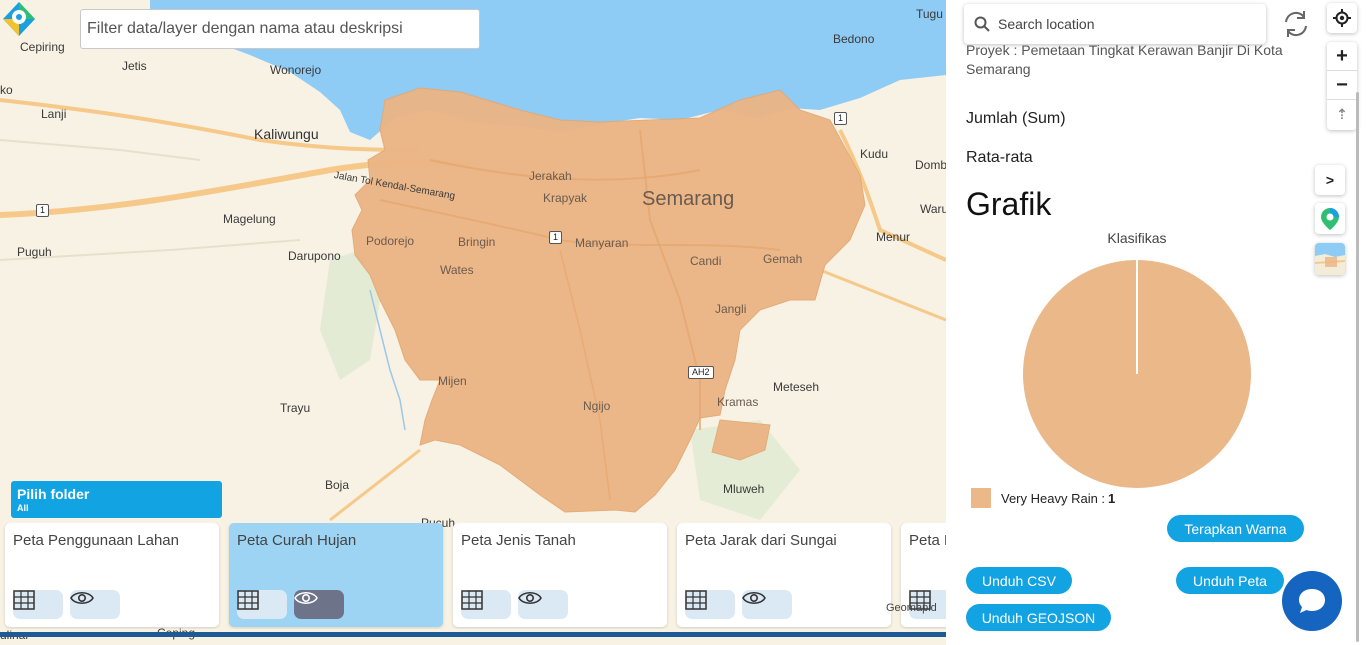 The image size is (1366, 645). What do you see at coordinates (249, 219) in the screenshot?
I see `map-label-magelung: Magelung` at bounding box center [249, 219].